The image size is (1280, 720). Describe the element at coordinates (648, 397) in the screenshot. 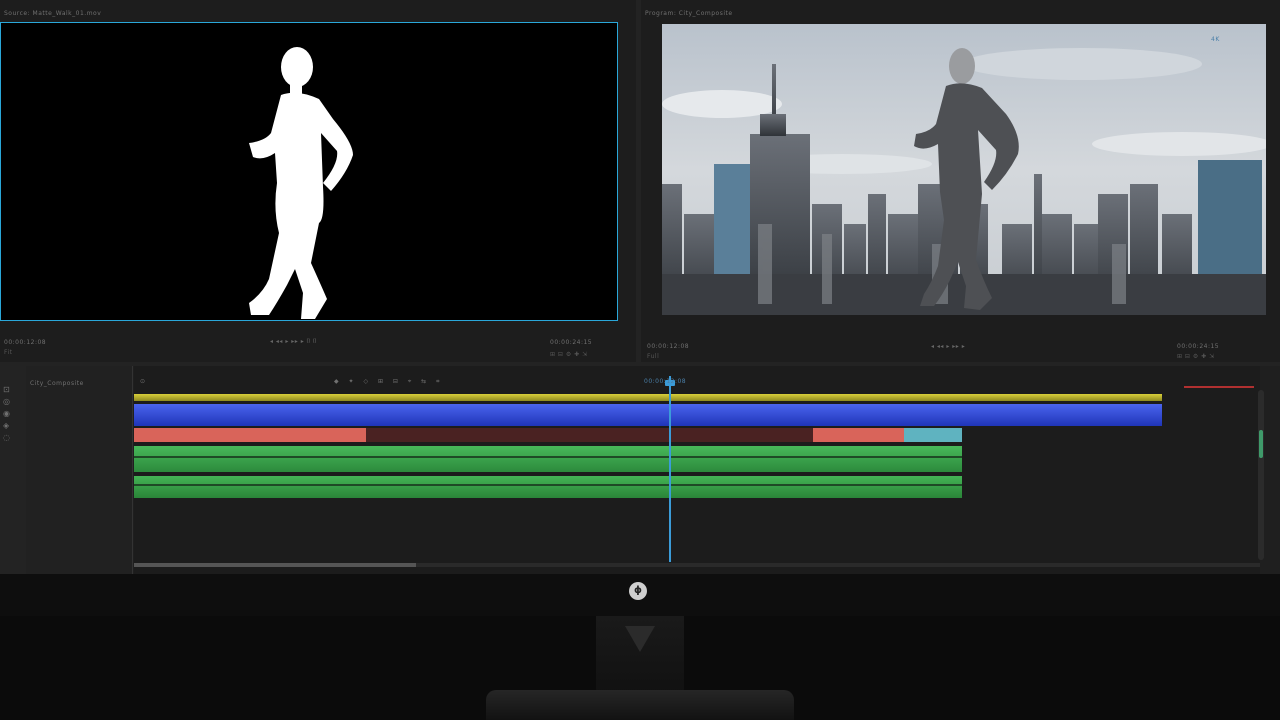

I see `clip-yellow-track` at that location.